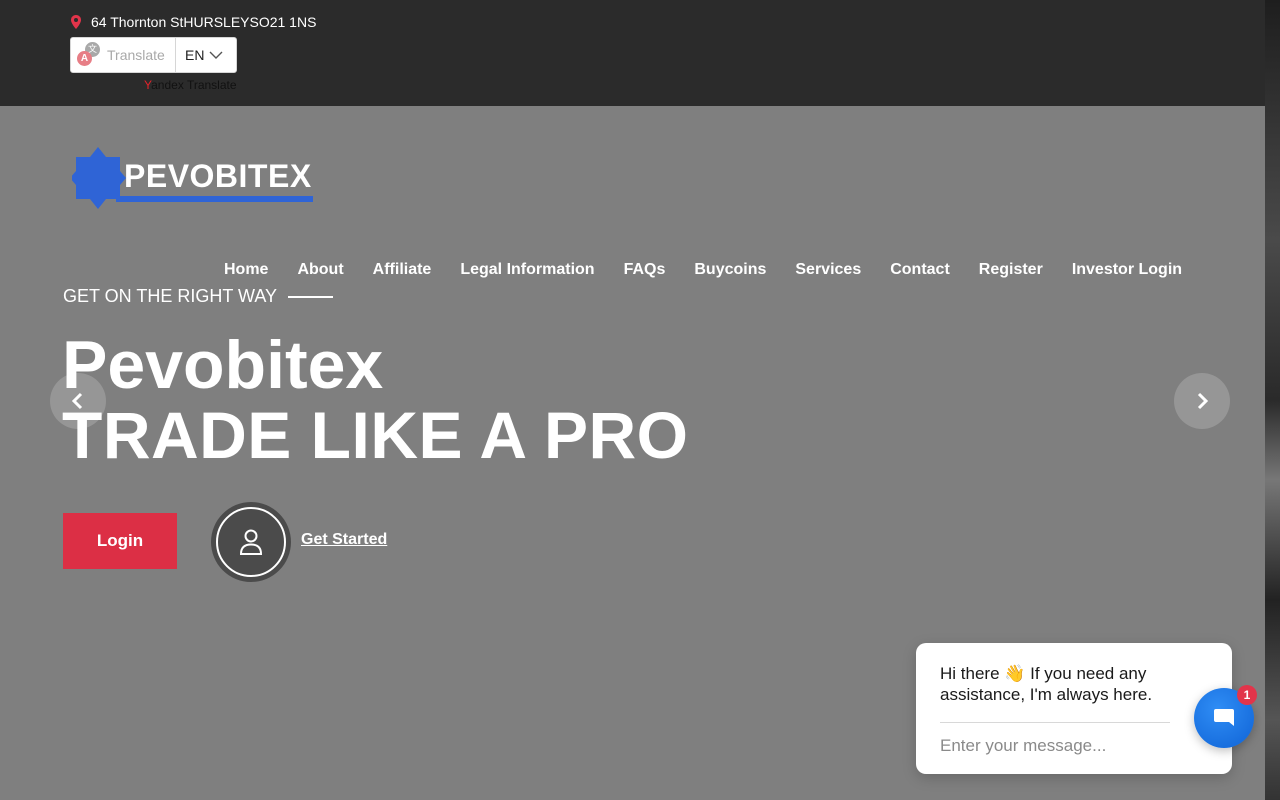  I want to click on hero-title-line2: TRADE LIKE A PRO, so click(375, 435).